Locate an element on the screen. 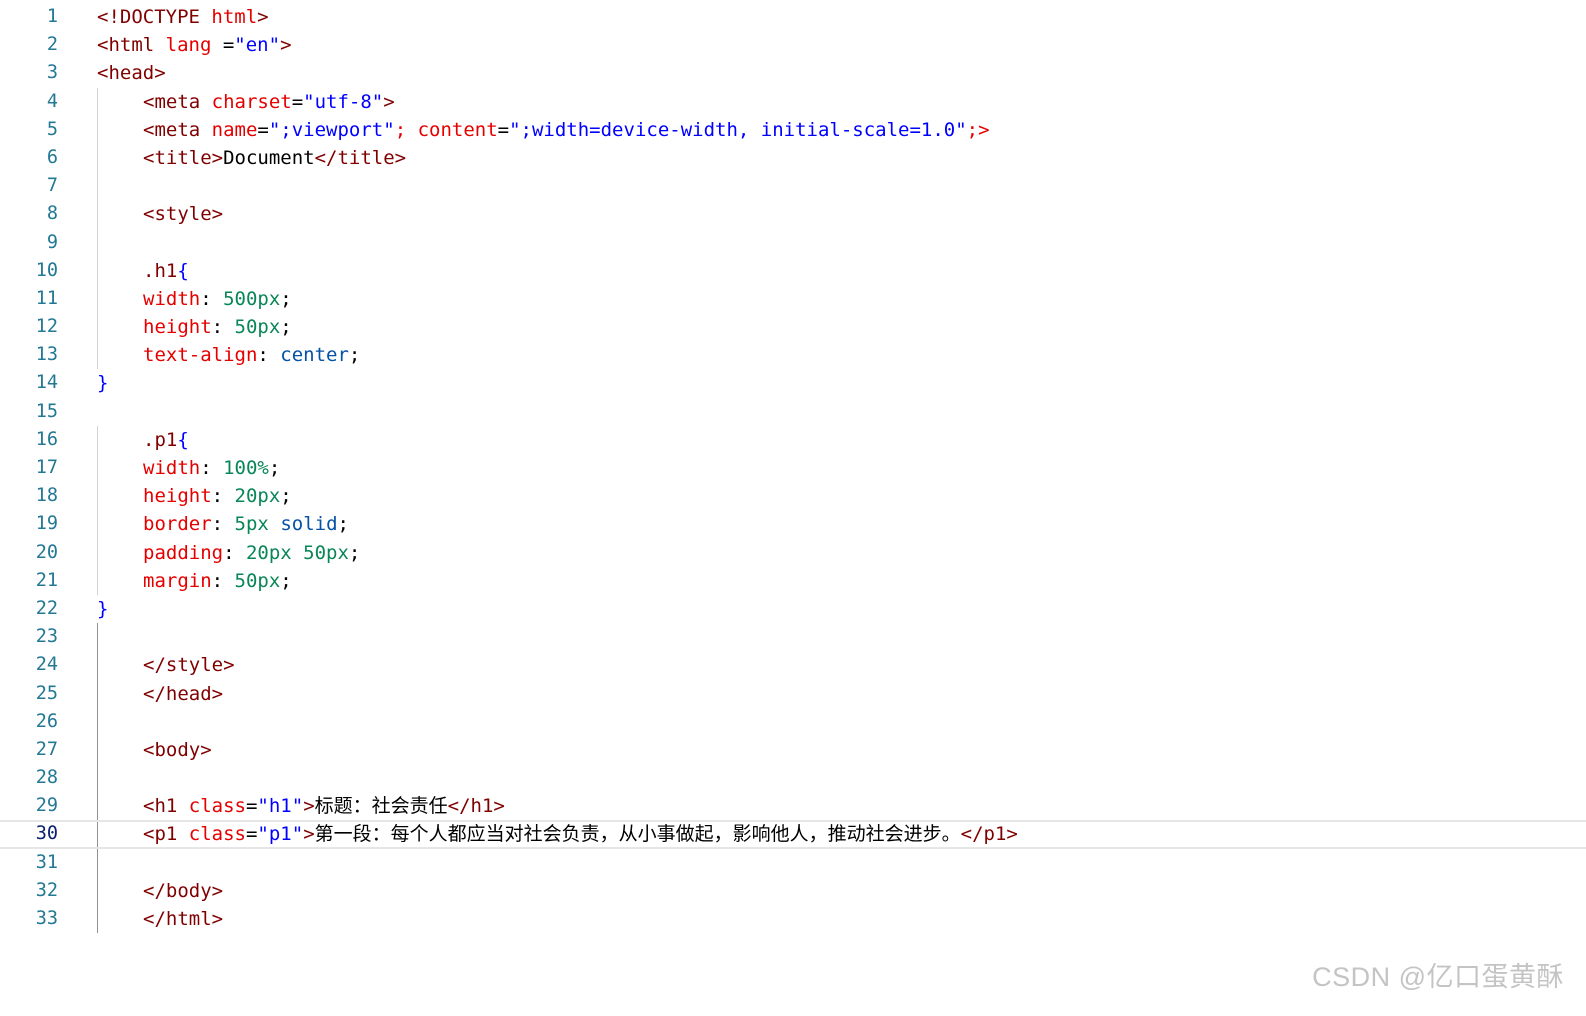 The width and height of the screenshot is (1586, 1016). line-number: 16 is located at coordinates (46, 439).